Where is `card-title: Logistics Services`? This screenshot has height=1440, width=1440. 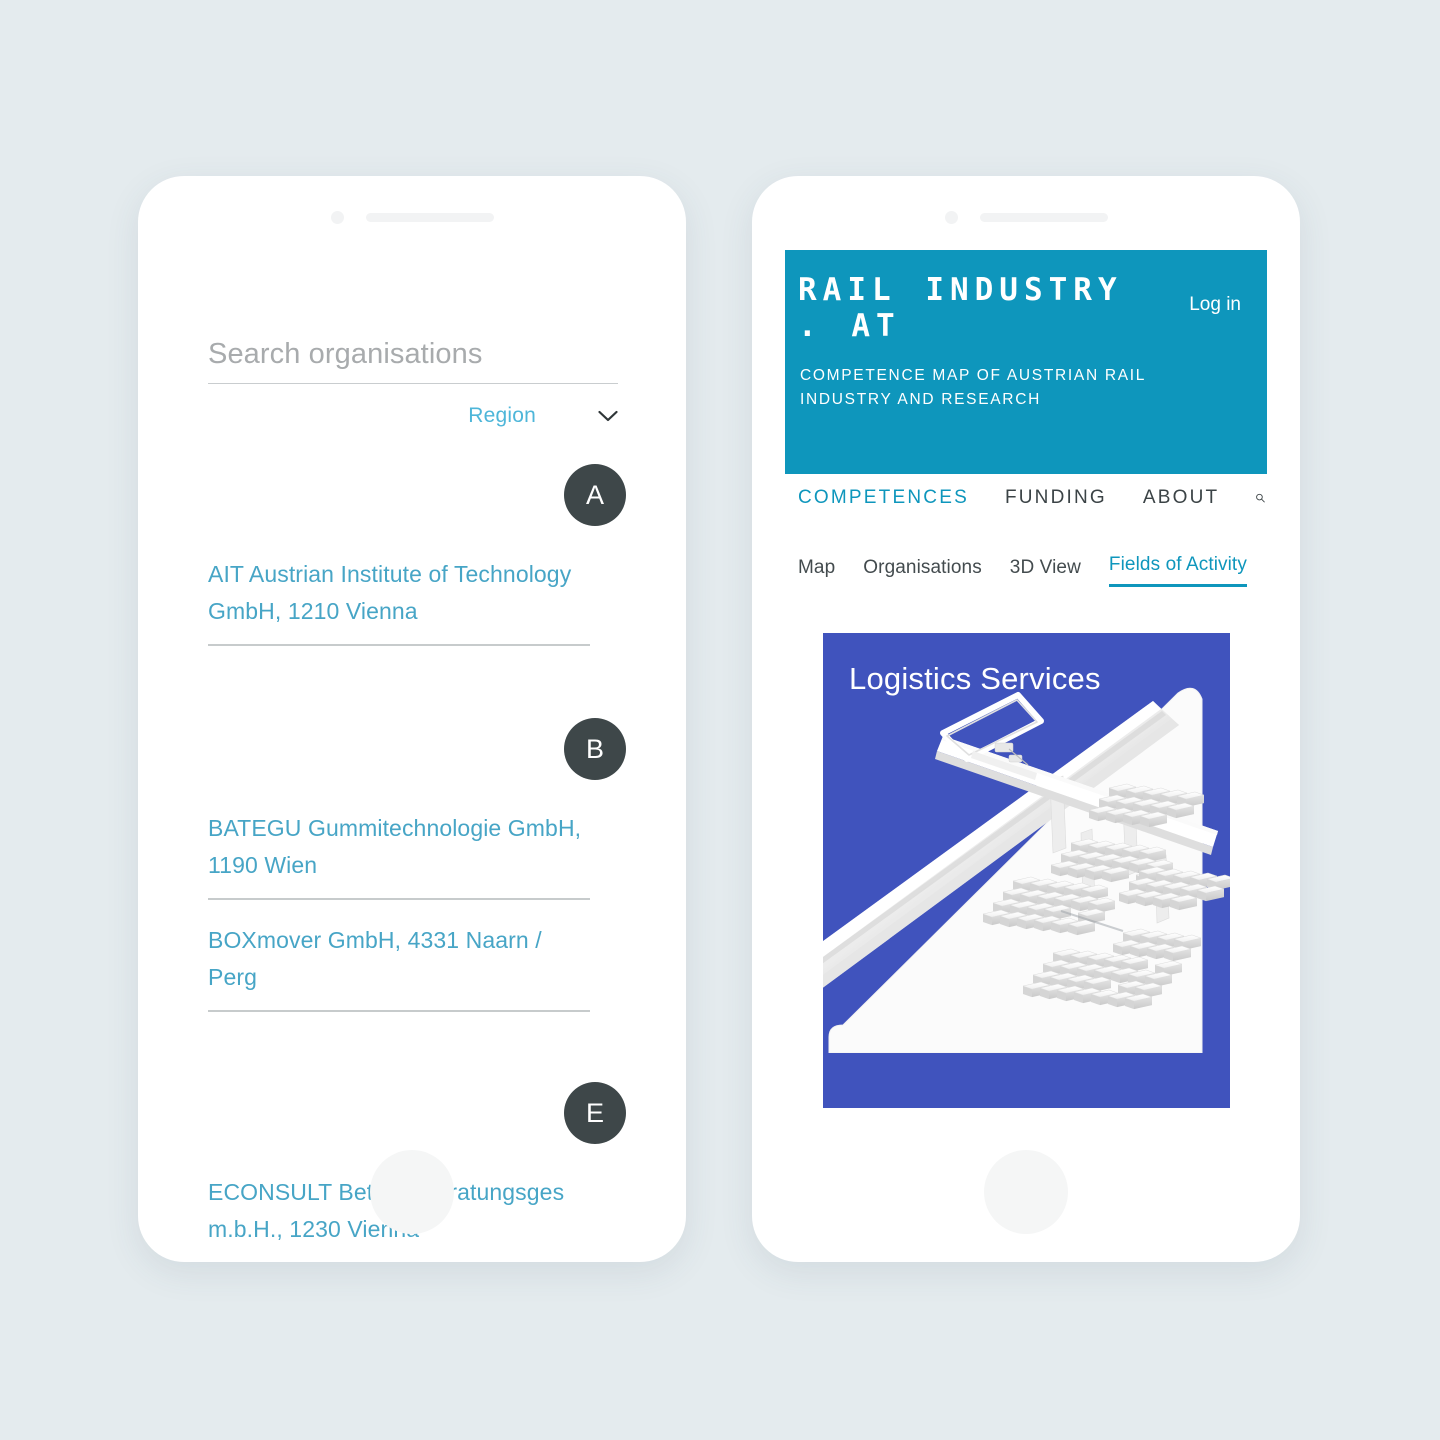 card-title: Logistics Services is located at coordinates (975, 678).